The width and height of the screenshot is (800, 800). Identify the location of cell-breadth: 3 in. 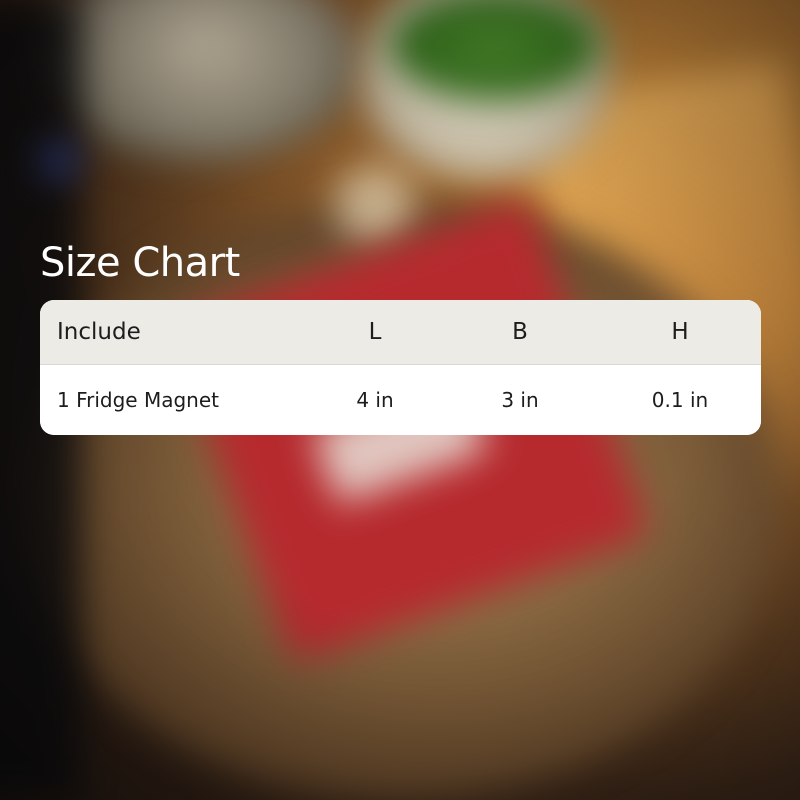
(520, 400).